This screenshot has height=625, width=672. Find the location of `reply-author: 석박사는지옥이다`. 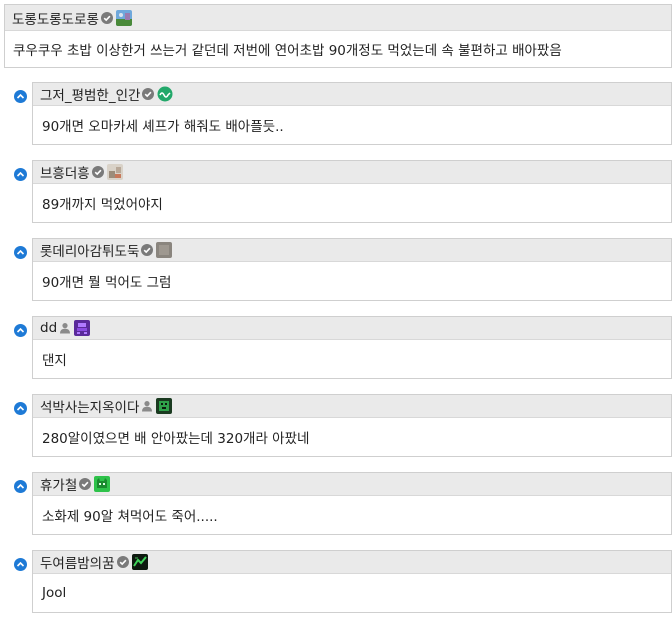

reply-author: 석박사는지옥이다 is located at coordinates (89, 406).